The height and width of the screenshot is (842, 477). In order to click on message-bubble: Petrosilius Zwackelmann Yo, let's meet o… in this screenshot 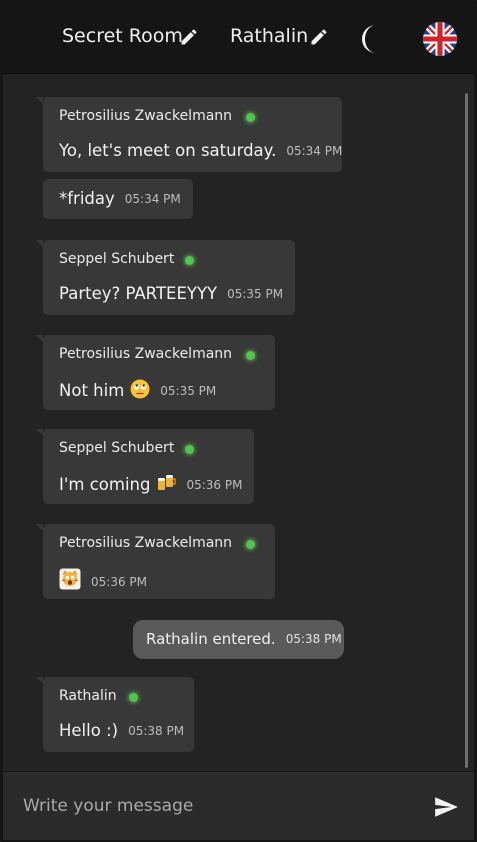, I will do `click(189, 134)`.